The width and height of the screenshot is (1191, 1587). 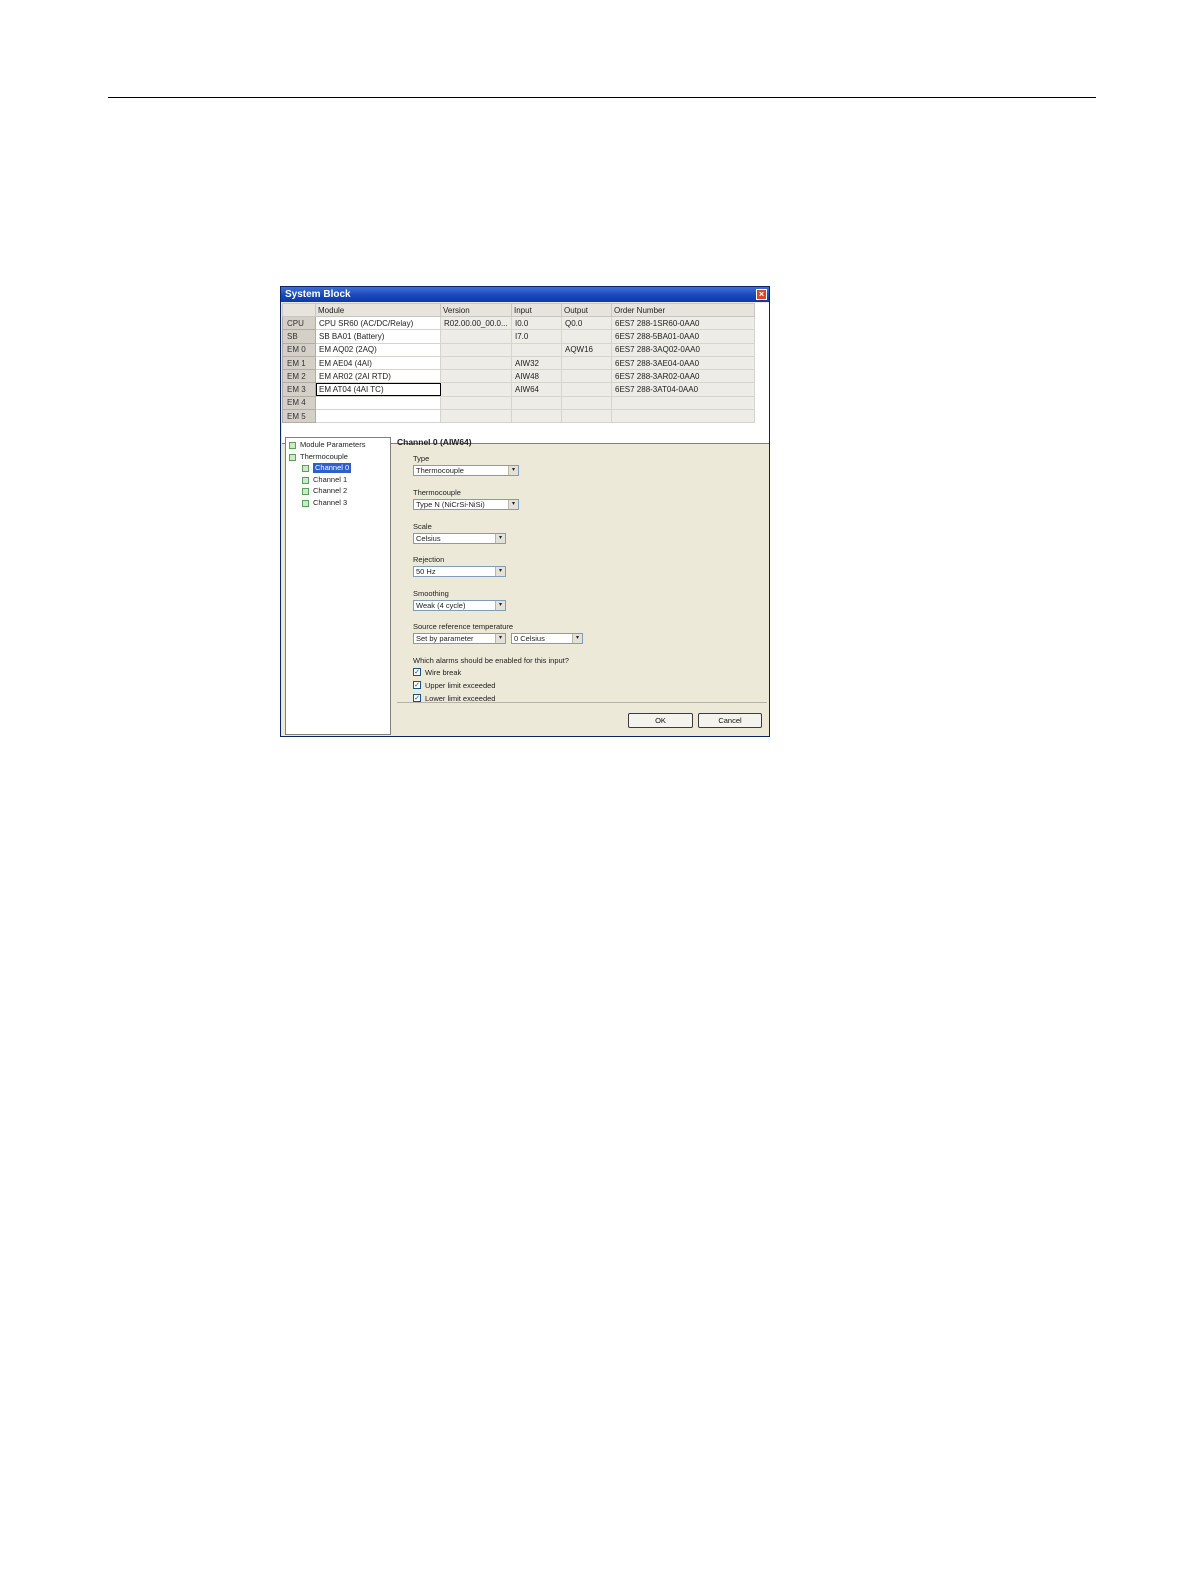 I want to click on tree-item-channel-1: Channel 1, so click(x=324, y=480).